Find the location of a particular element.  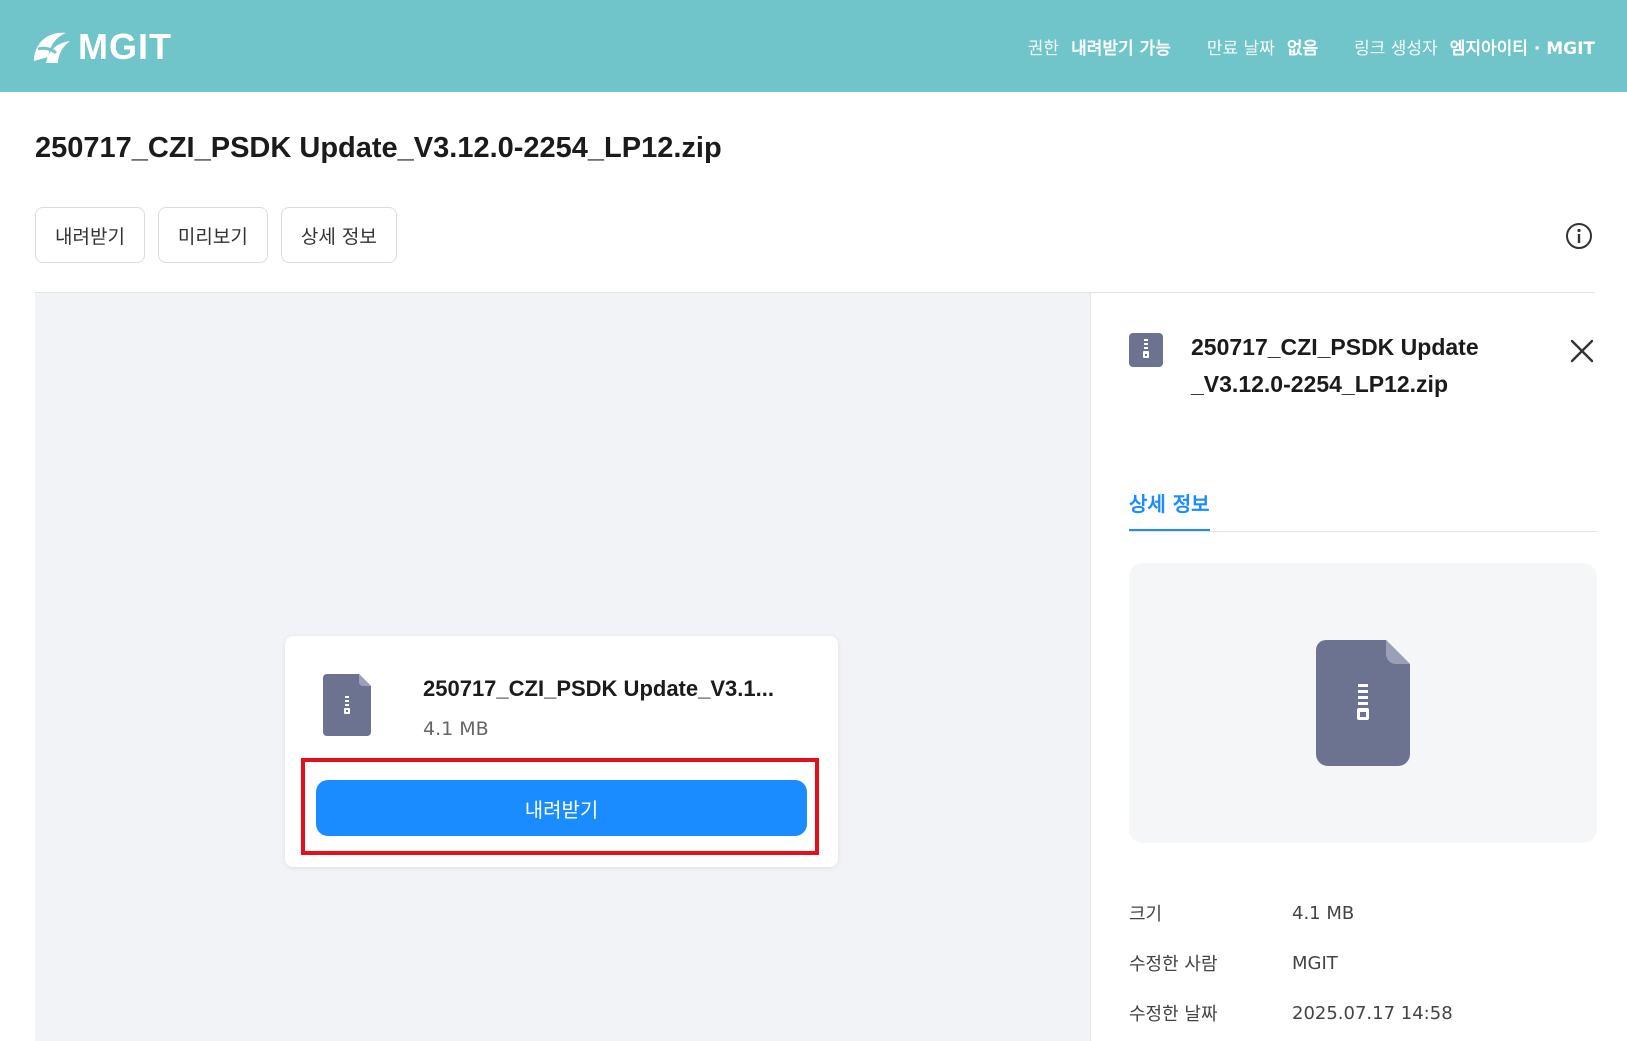

expiry-value: 없음 is located at coordinates (1302, 49).